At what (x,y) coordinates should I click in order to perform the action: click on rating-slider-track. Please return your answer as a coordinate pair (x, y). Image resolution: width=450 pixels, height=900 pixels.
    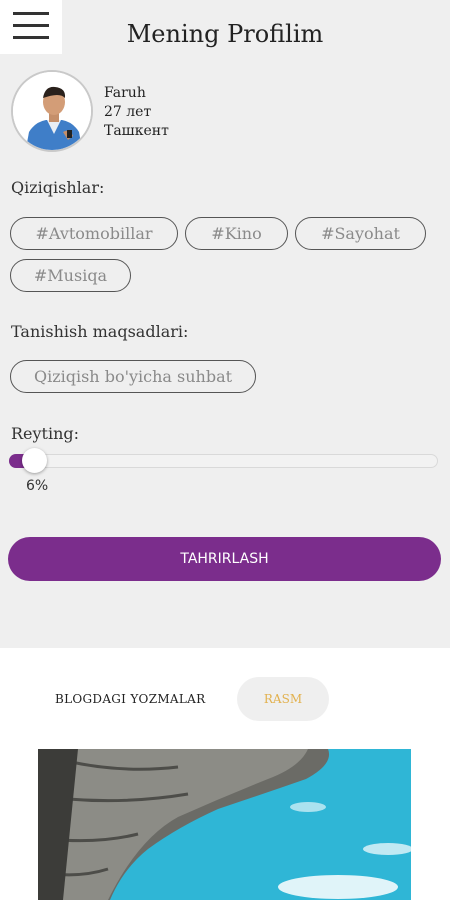
    Looking at the image, I should click on (223, 461).